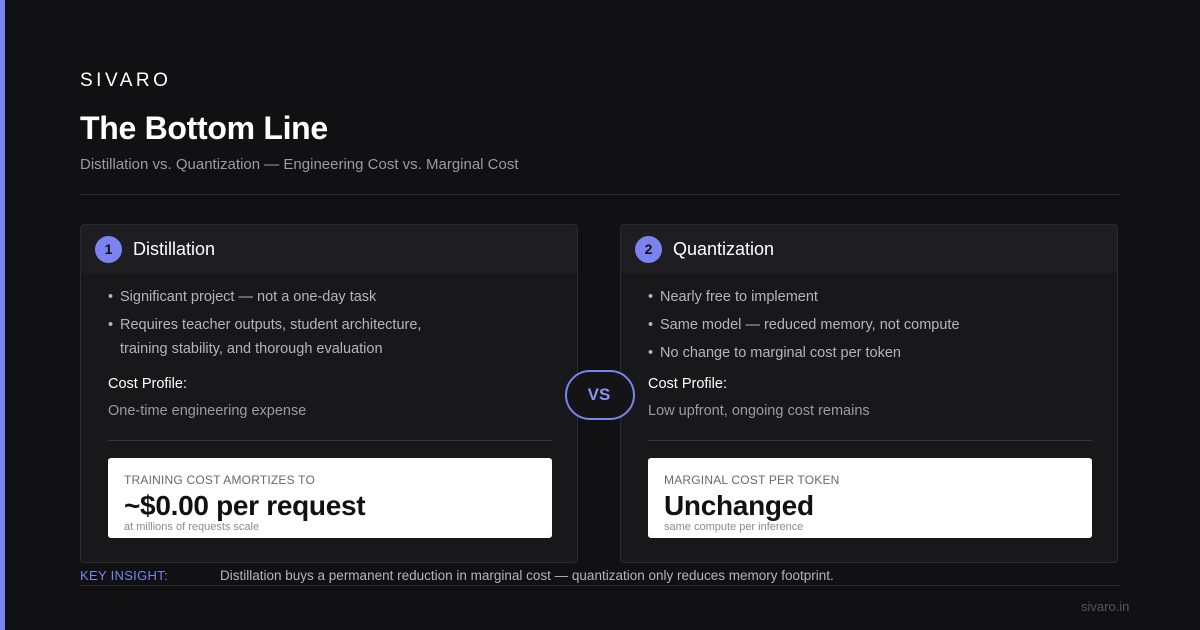  I want to click on card-header: 1 Distillation, so click(329, 249).